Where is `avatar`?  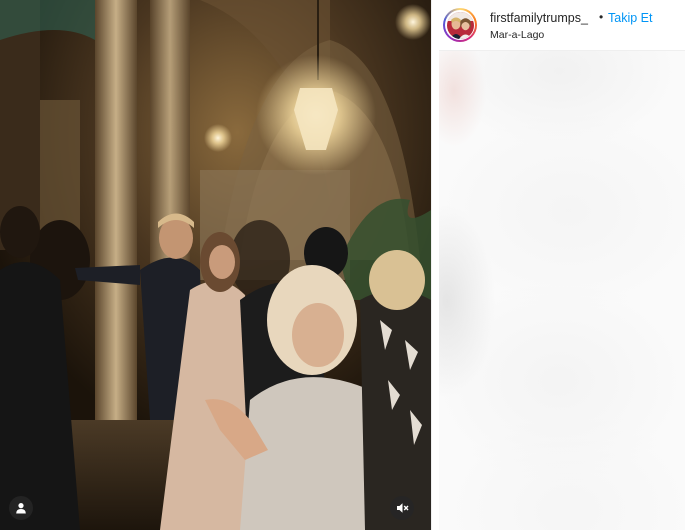
avatar is located at coordinates (460, 25).